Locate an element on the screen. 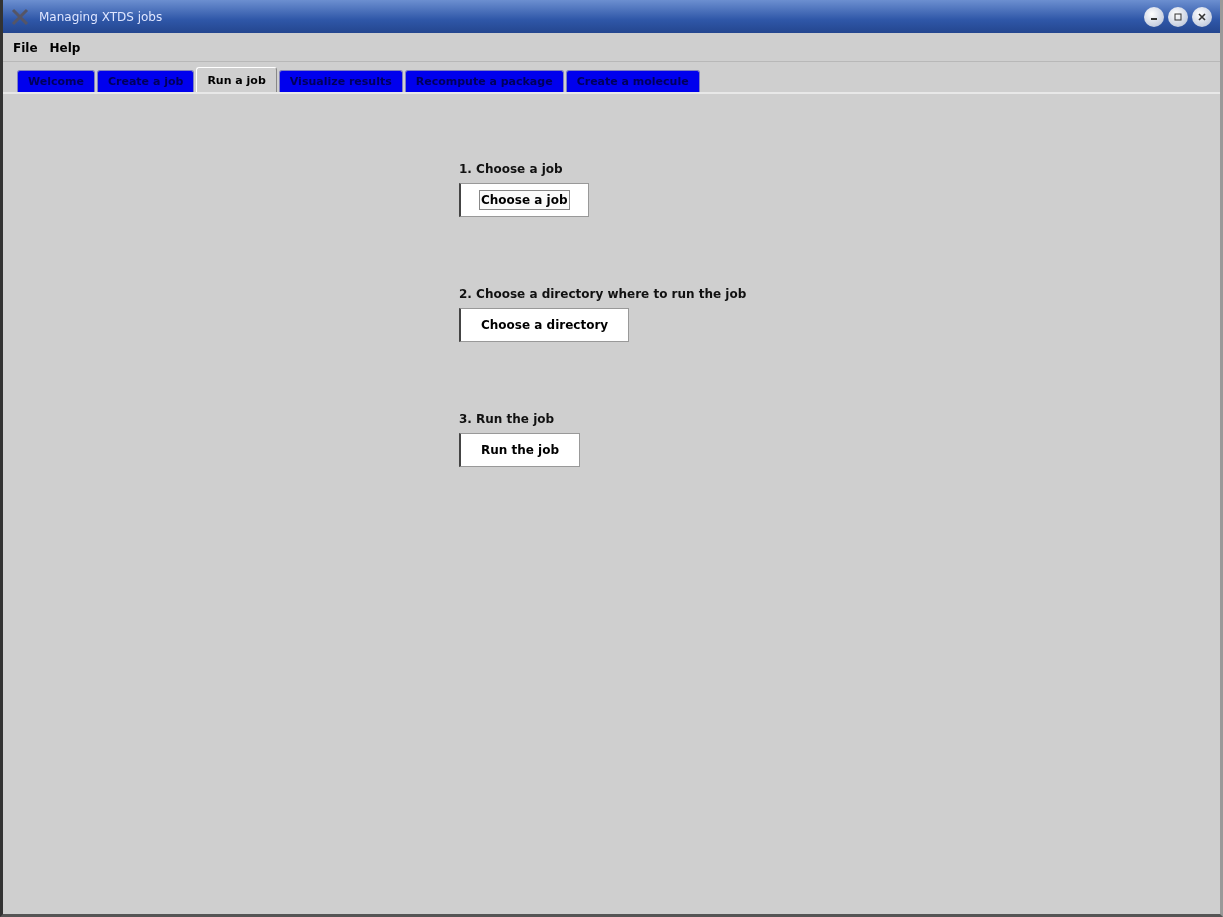  step-button: Choose a job is located at coordinates (524, 200).